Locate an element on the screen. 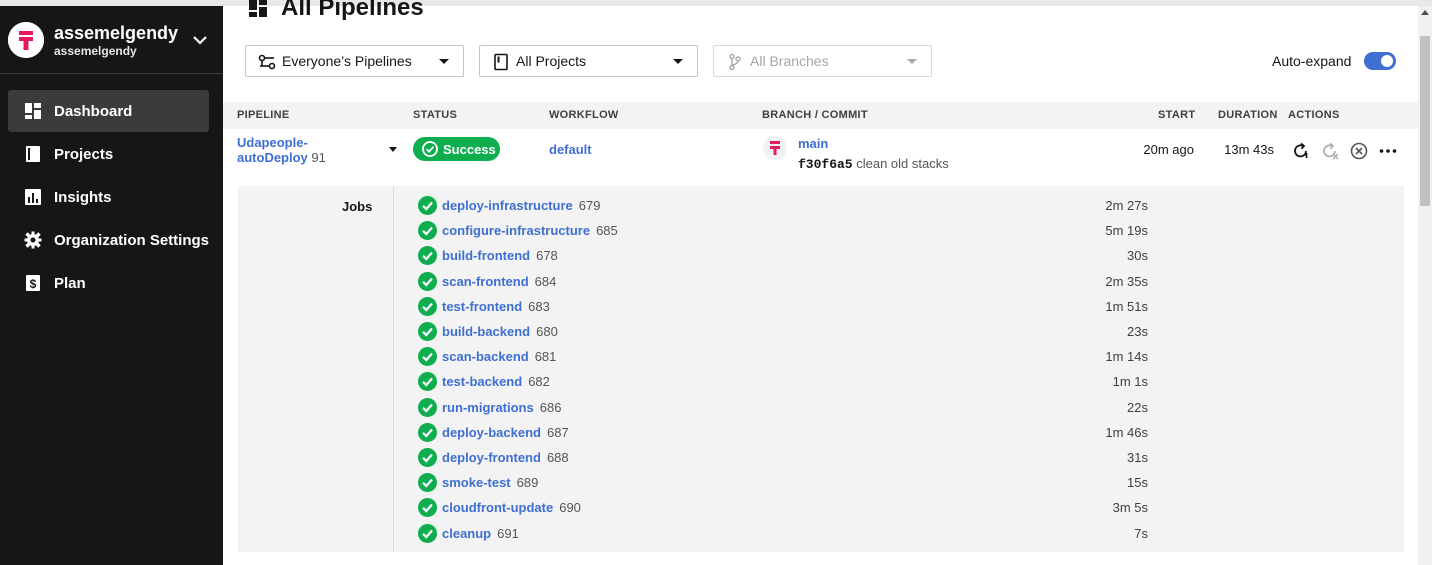  avatar is located at coordinates (775, 148).